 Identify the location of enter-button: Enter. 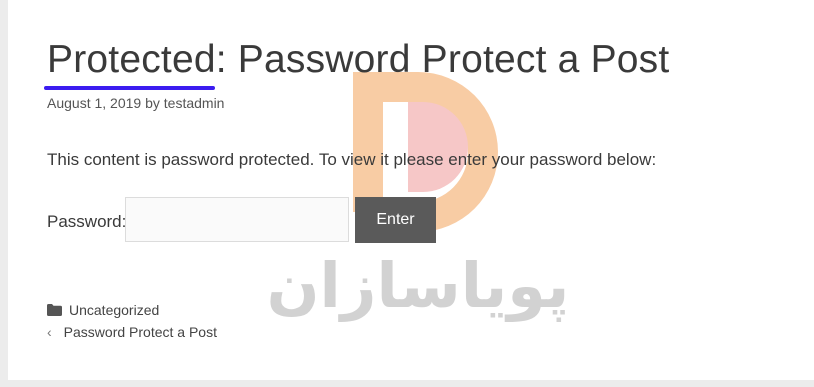
(395, 220).